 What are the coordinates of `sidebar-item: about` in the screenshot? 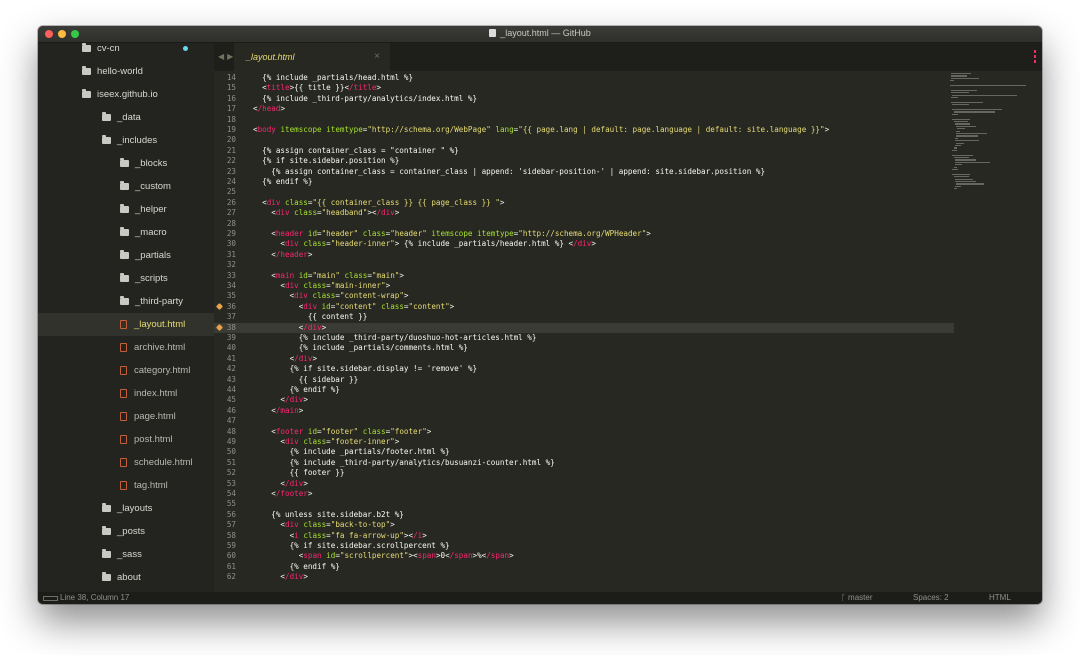 It's located at (126, 577).